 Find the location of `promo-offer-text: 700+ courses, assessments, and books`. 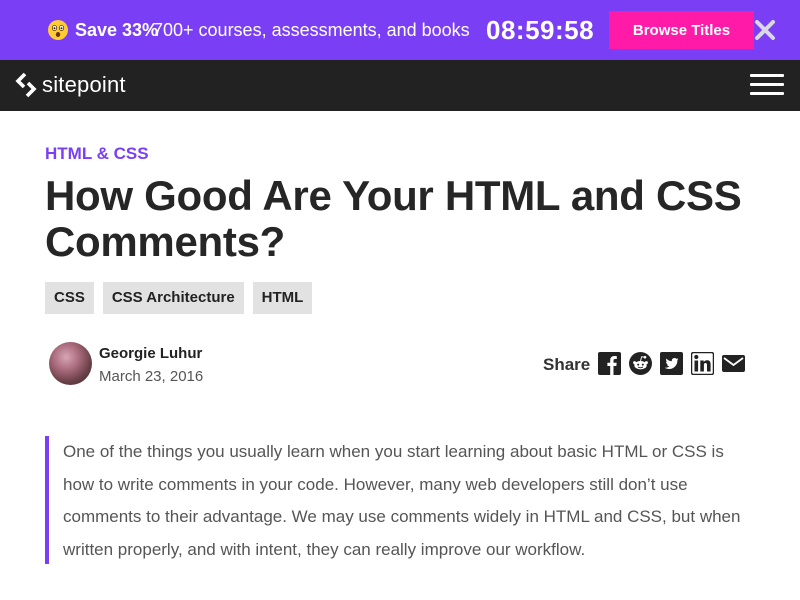

promo-offer-text: 700+ courses, assessments, and books is located at coordinates (311, 30).